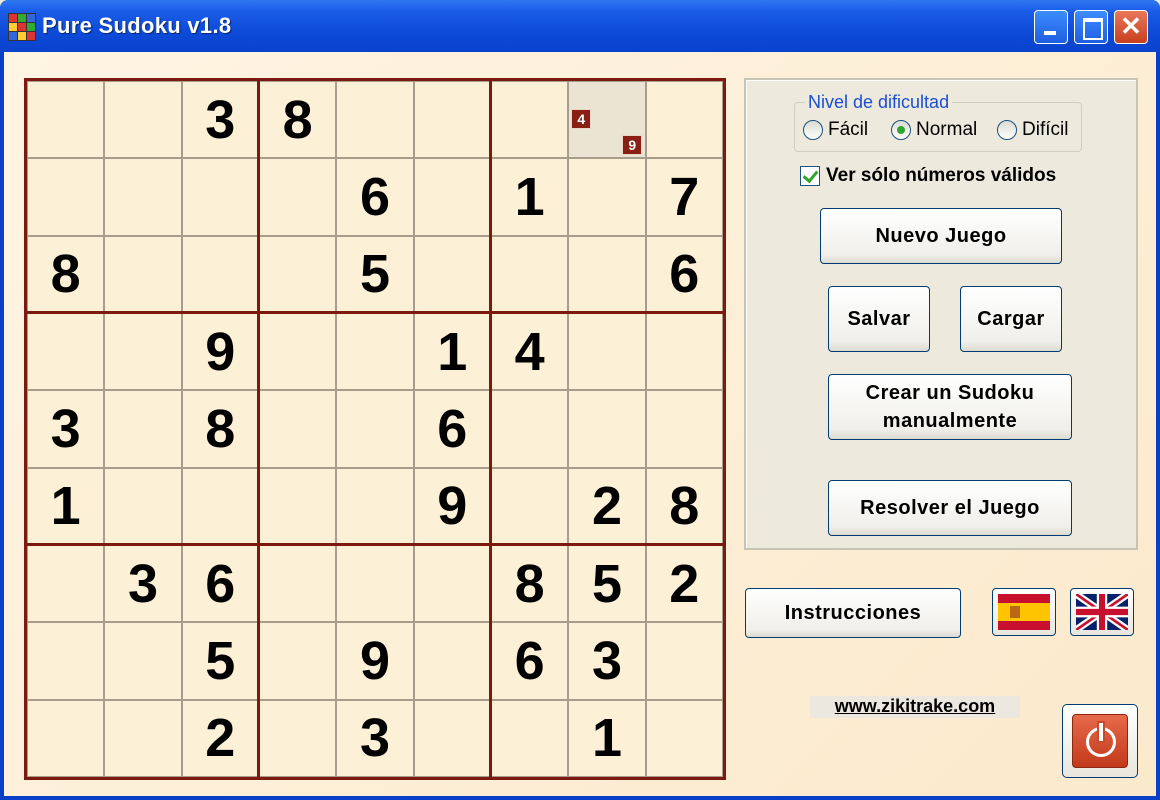 The width and height of the screenshot is (1160, 800). What do you see at coordinates (1011, 319) in the screenshot?
I see `load-button: Cargar` at bounding box center [1011, 319].